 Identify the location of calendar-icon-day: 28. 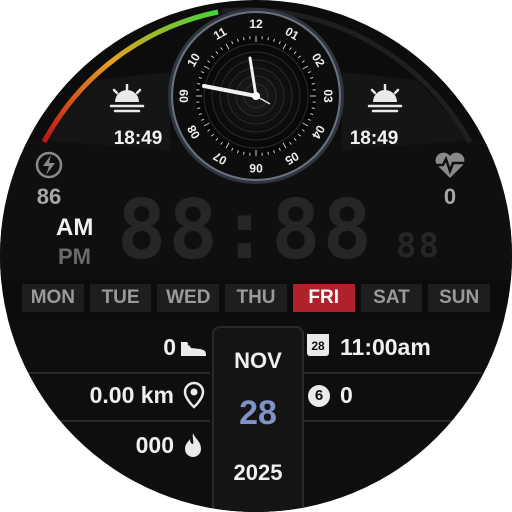
(318, 346).